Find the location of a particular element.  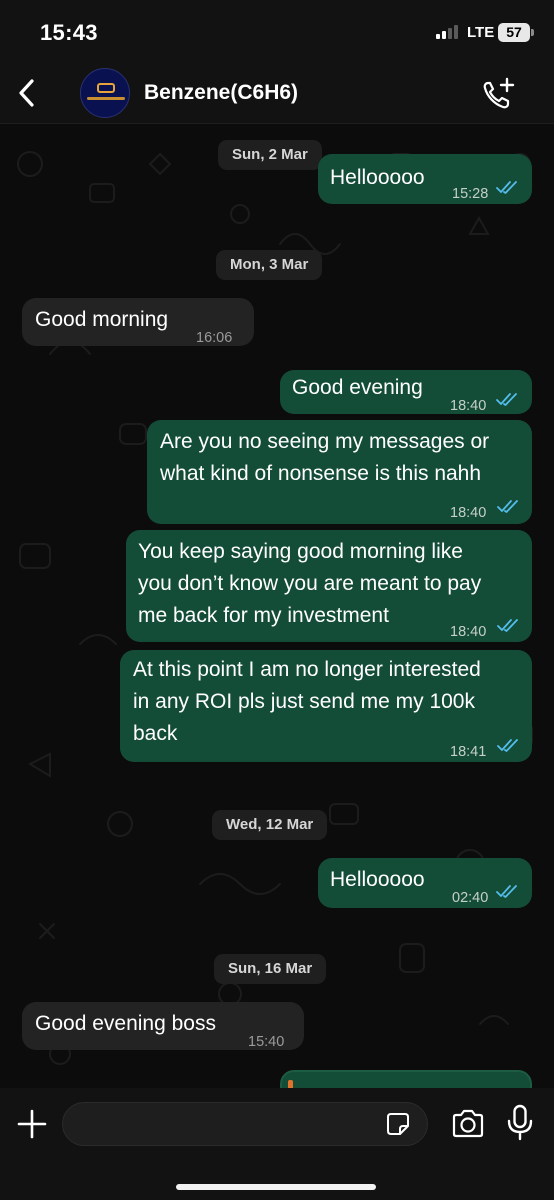

contact-name: Benzene(C6H6) is located at coordinates (221, 93).